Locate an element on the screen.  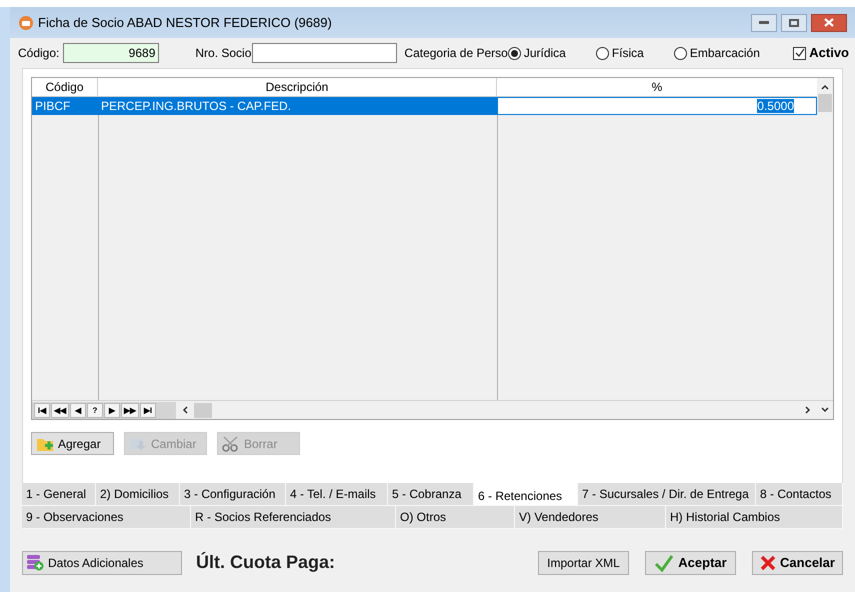
radio-label: Física is located at coordinates (628, 53).